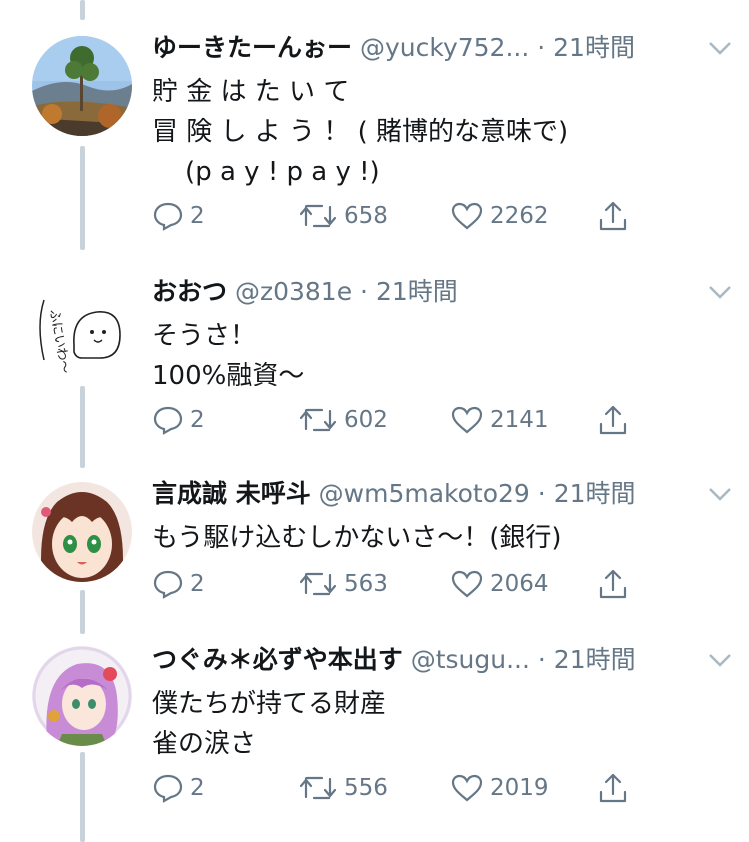 This screenshot has width=749, height=842. I want to click on retweet-count: 563, so click(366, 584).